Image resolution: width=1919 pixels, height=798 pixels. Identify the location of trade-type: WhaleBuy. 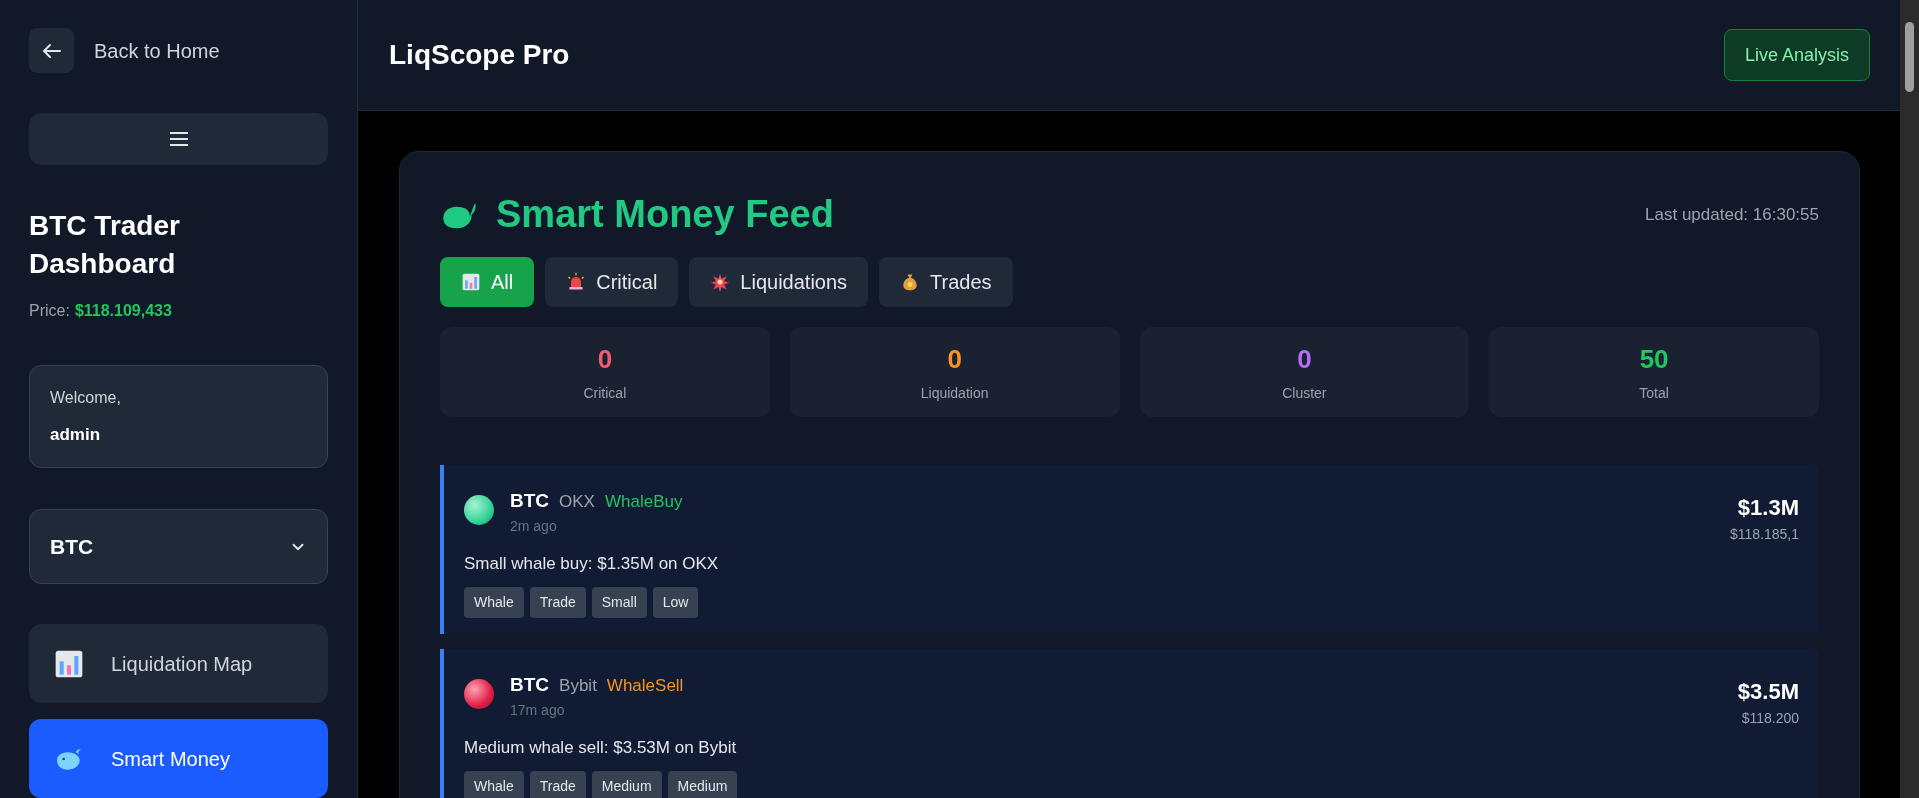
(643, 502).